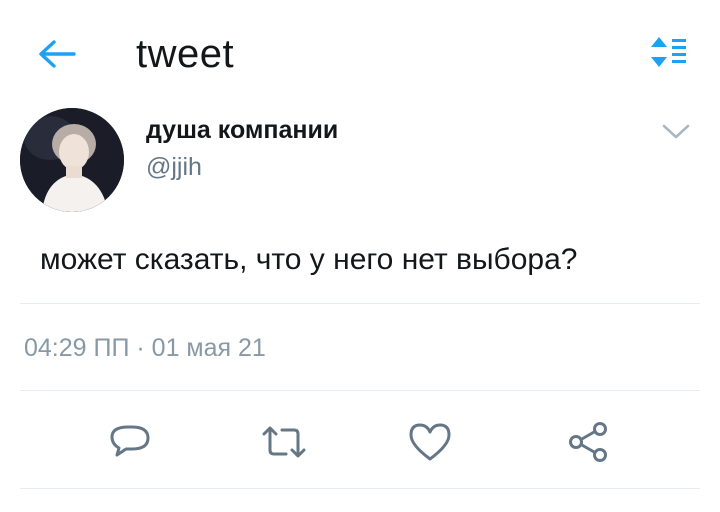 The image size is (720, 512). I want to click on back-button, so click(56, 54).